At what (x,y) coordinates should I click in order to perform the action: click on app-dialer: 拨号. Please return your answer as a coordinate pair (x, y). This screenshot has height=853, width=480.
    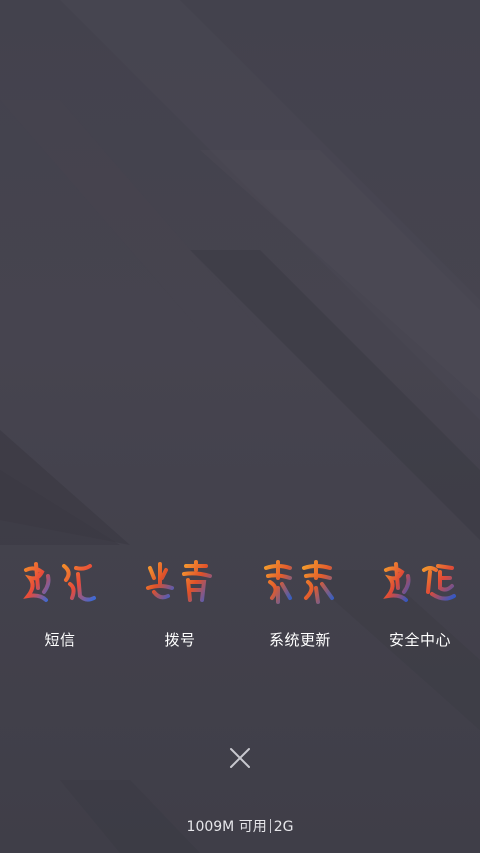
    Looking at the image, I should click on (180, 610).